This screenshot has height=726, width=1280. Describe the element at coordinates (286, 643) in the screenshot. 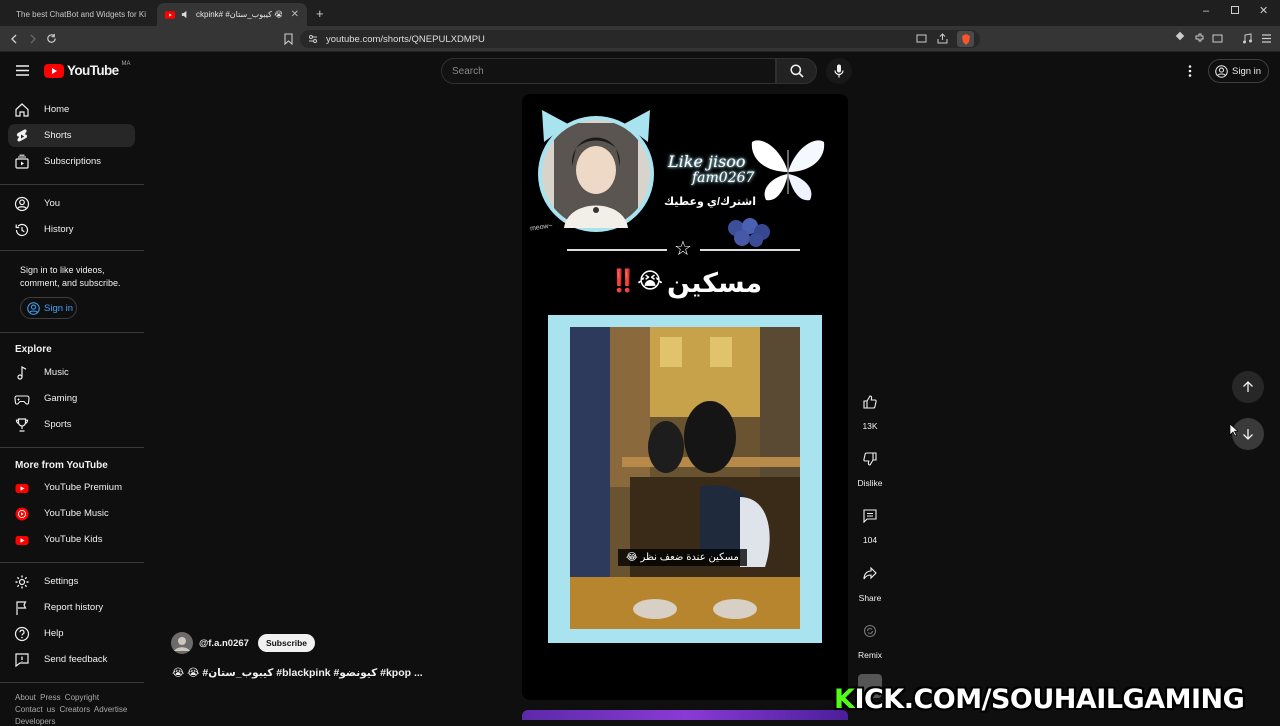

I see `subscribe-button: Subscribe` at that location.